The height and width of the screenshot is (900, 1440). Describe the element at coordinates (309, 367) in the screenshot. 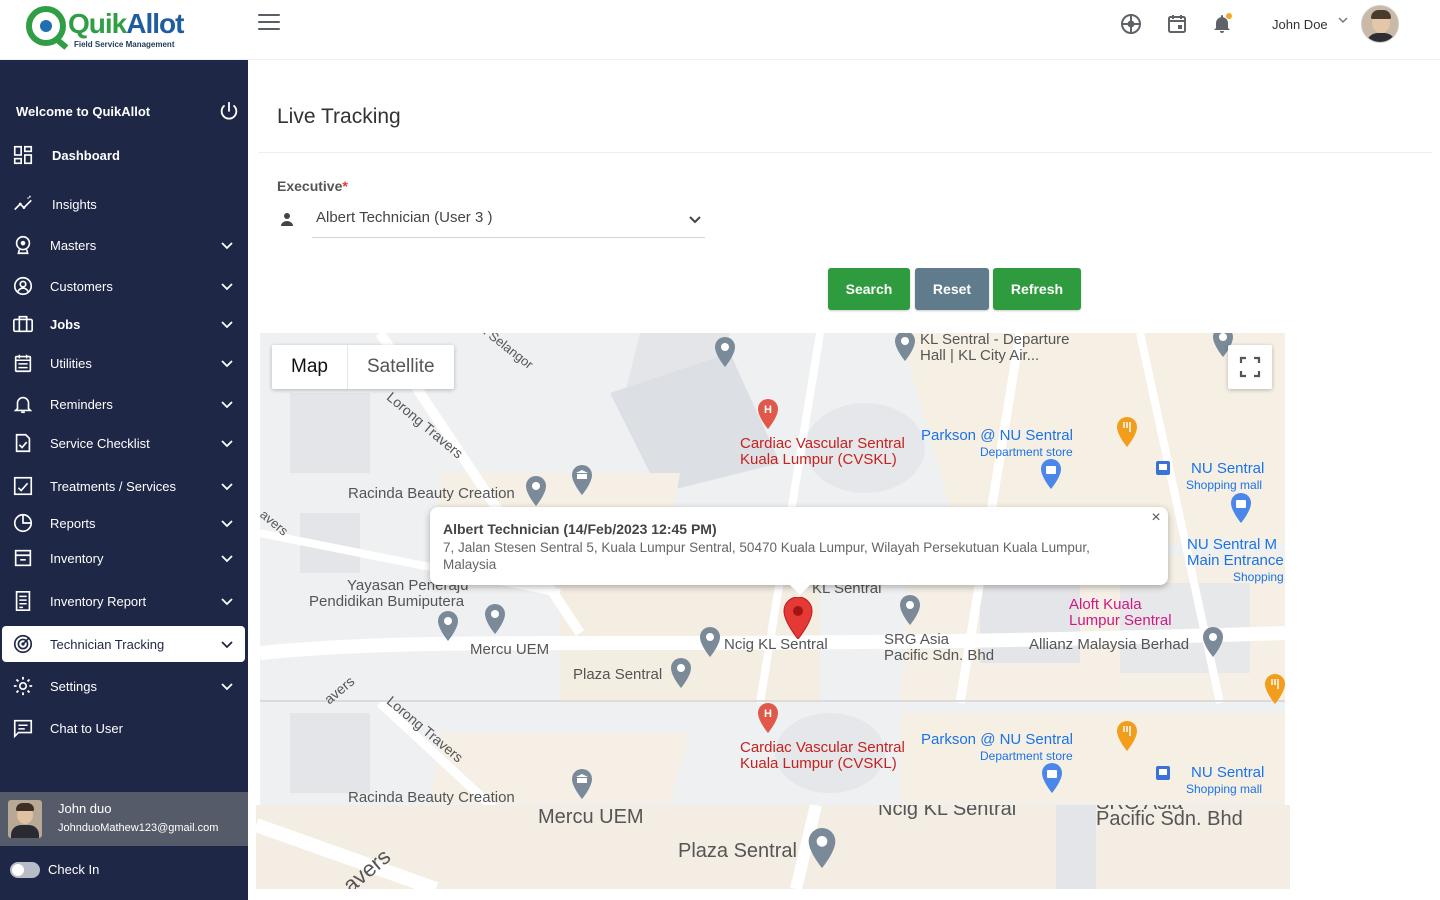

I see `tab-map: Map` at that location.